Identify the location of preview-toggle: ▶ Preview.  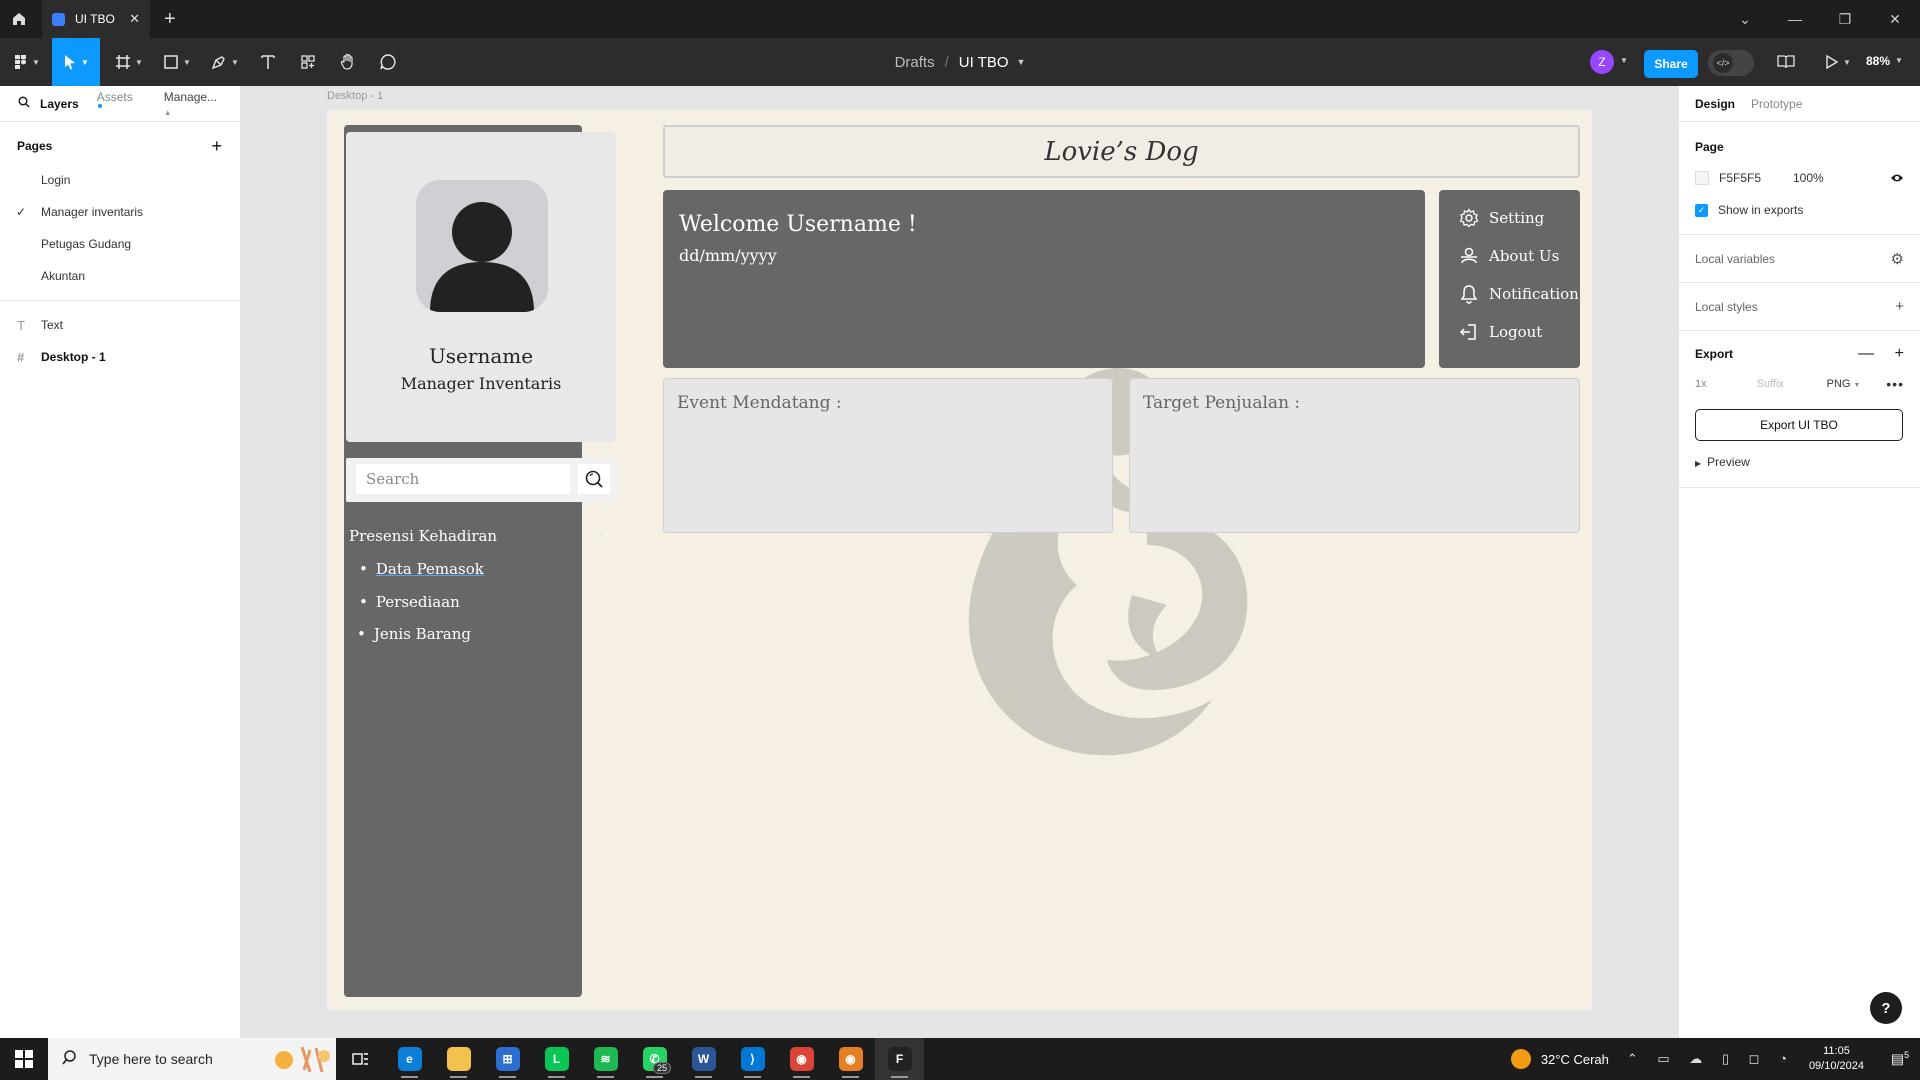
(1799, 462).